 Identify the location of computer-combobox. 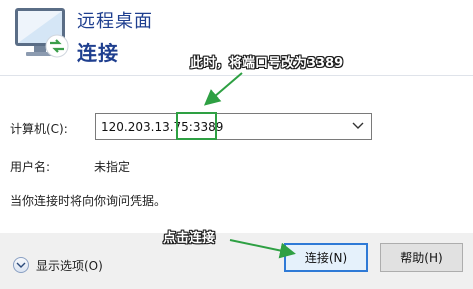
(233, 126).